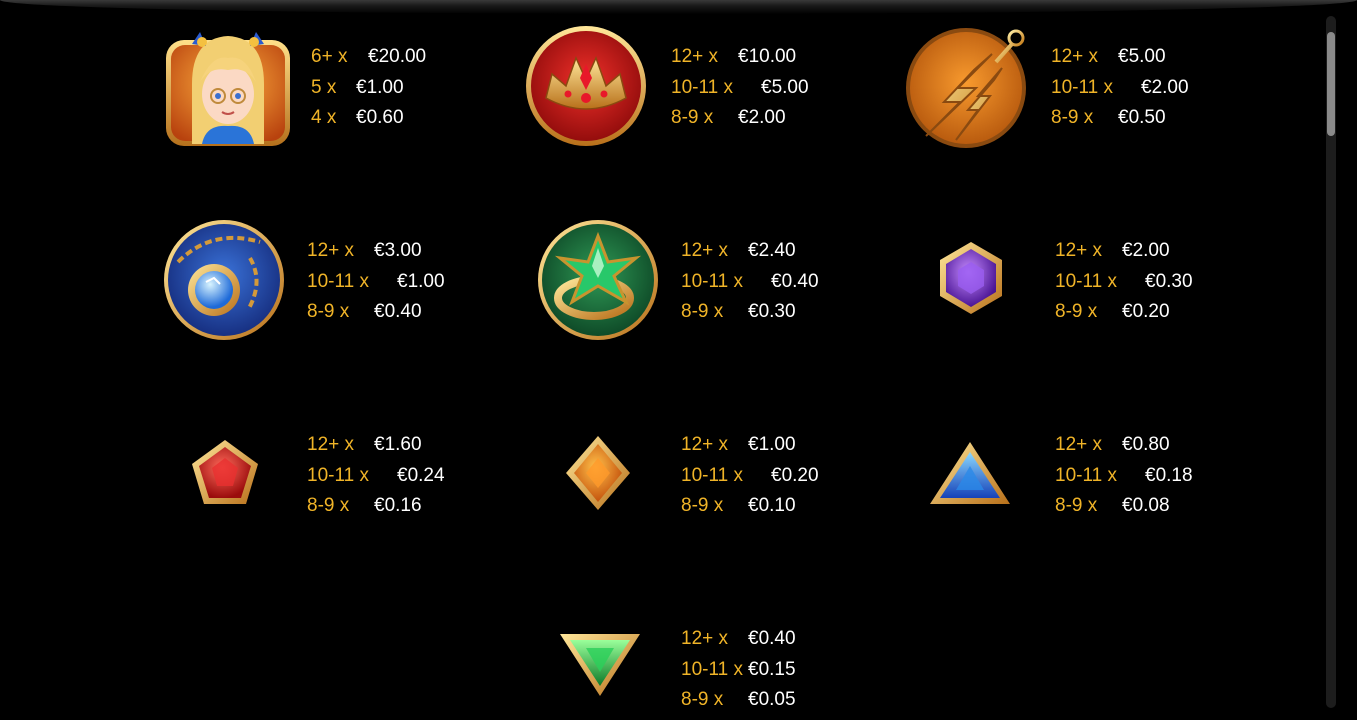 This screenshot has height=720, width=1357. What do you see at coordinates (1169, 475) in the screenshot?
I see `pay-value: €0.18` at bounding box center [1169, 475].